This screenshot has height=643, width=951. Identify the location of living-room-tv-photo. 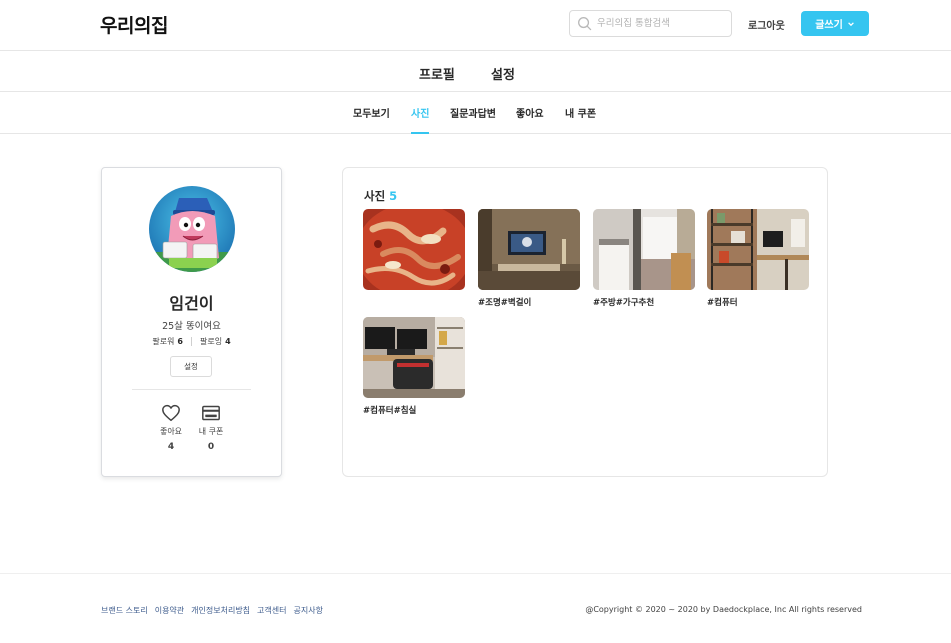
(529, 249).